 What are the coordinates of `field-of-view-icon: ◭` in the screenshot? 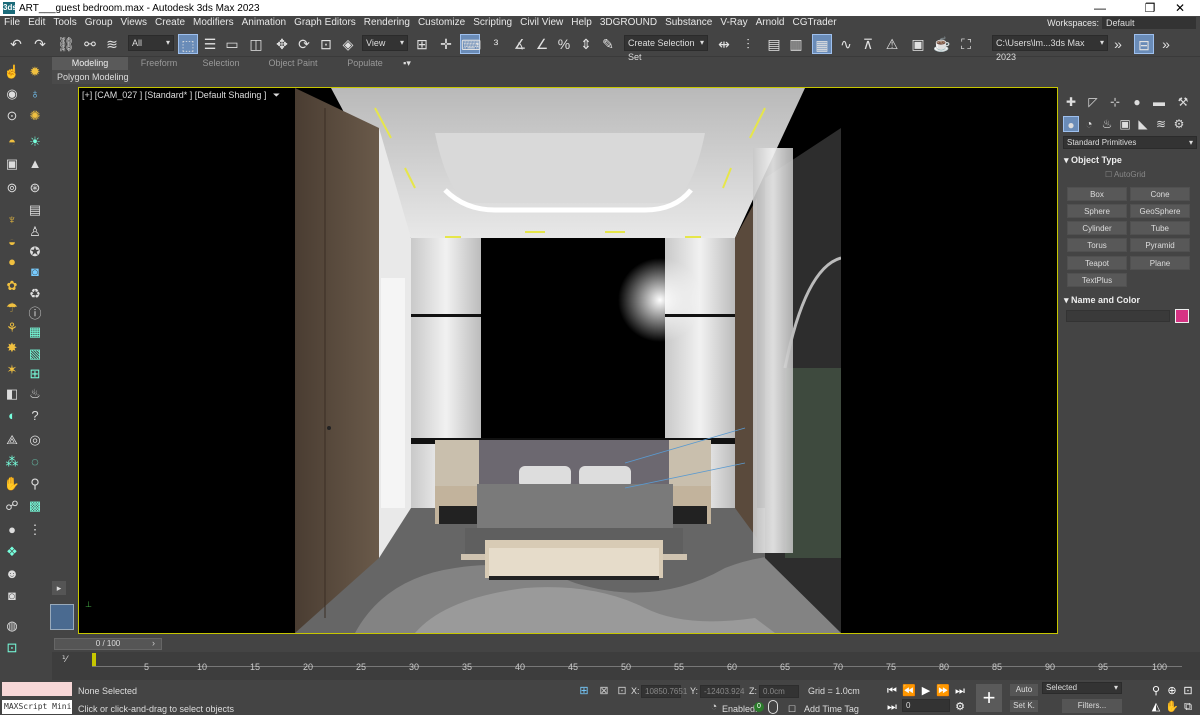 It's located at (1156, 707).